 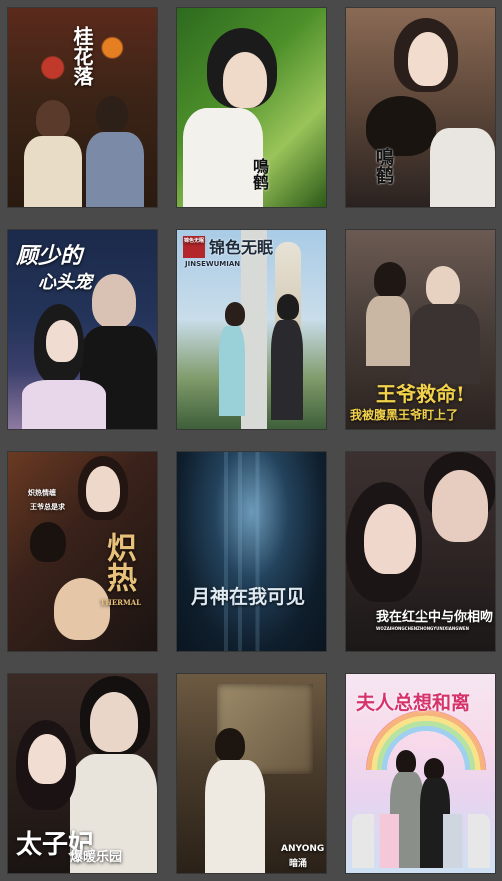 What do you see at coordinates (420, 551) in the screenshot?
I see `poster-card-9: 我在红尘中与你相吻 WOZAIHONGCHENZHONGYUNIXIANGWEN` at bounding box center [420, 551].